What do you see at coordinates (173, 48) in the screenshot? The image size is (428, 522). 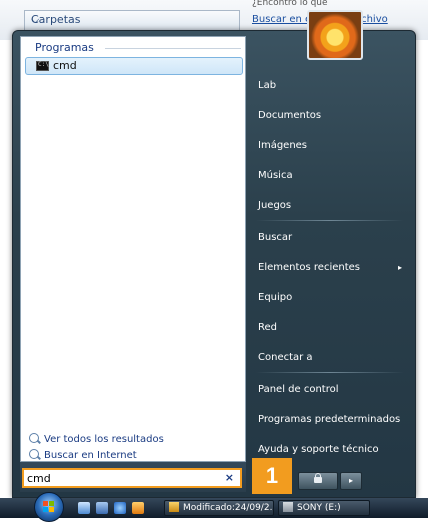 I see `programs-divider` at bounding box center [173, 48].